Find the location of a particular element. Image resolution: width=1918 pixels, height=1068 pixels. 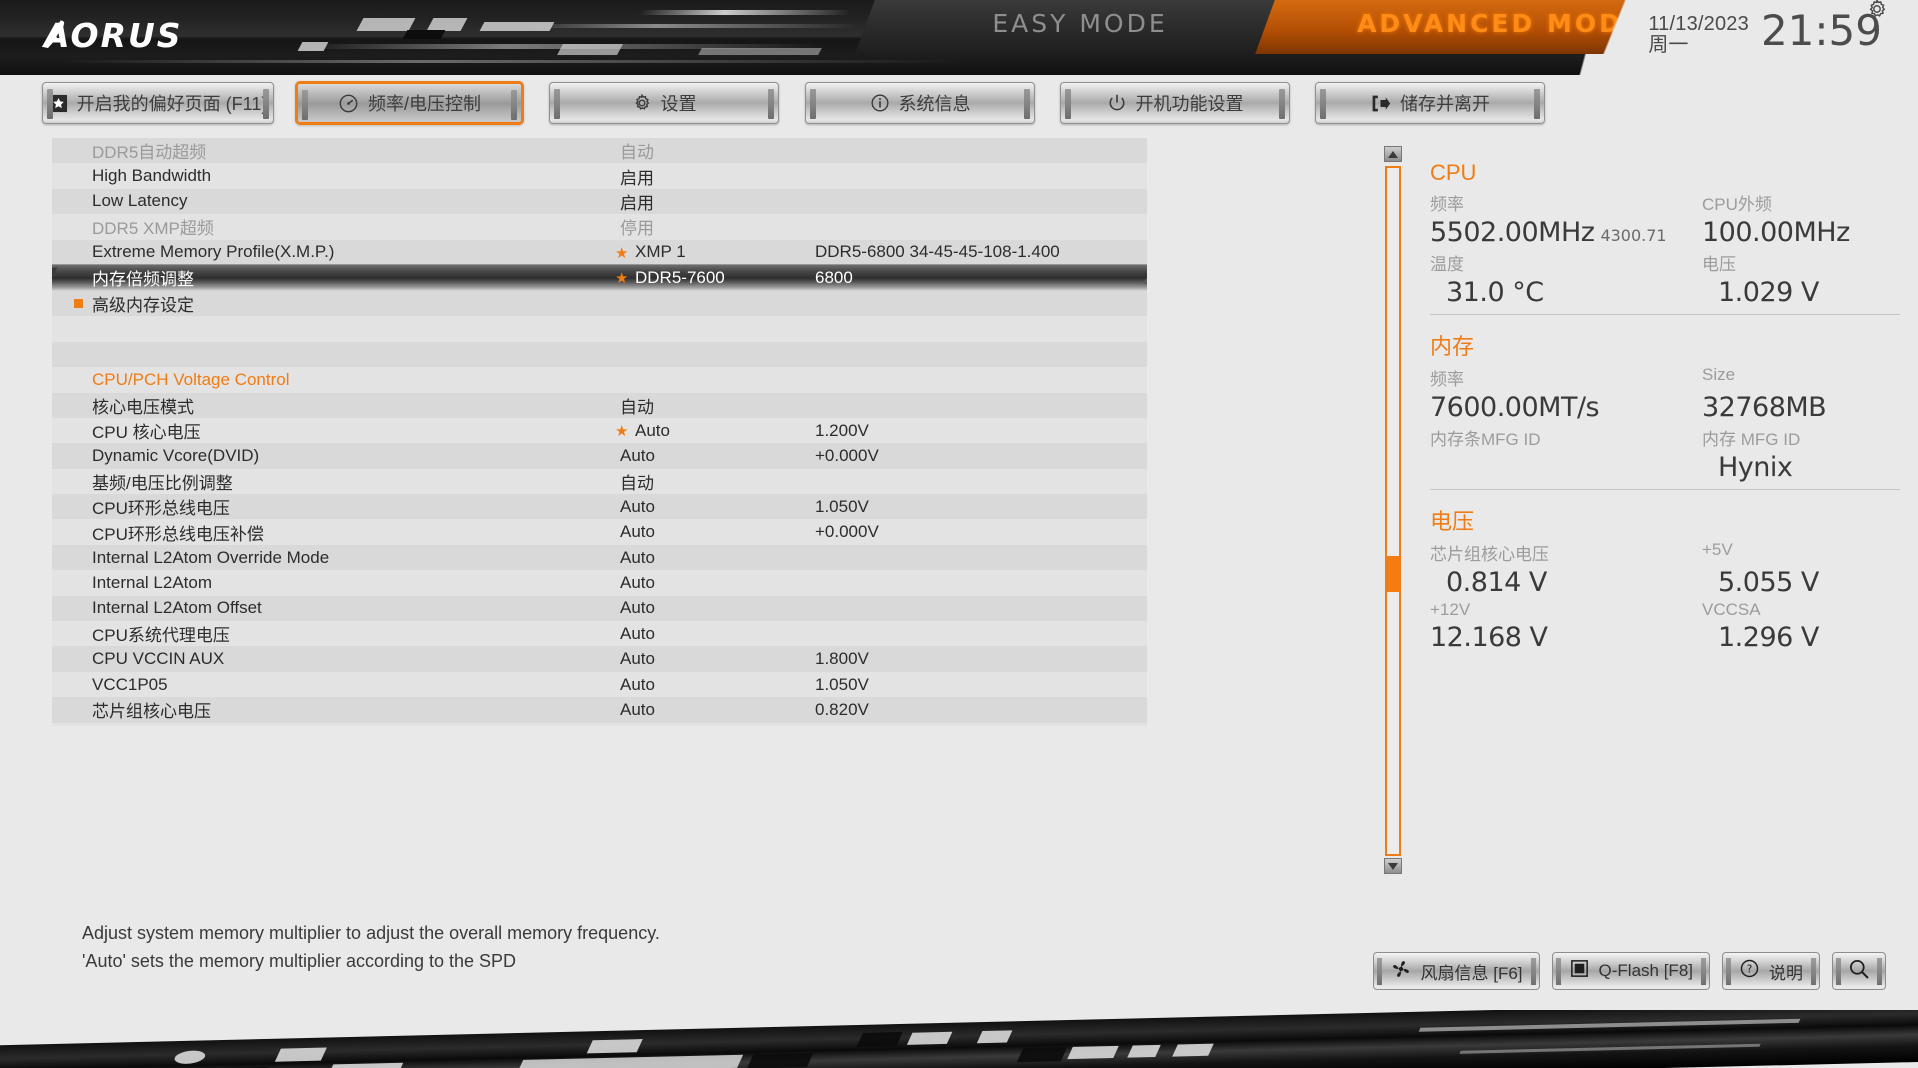

monitor-section-title: CPU is located at coordinates (1453, 172).